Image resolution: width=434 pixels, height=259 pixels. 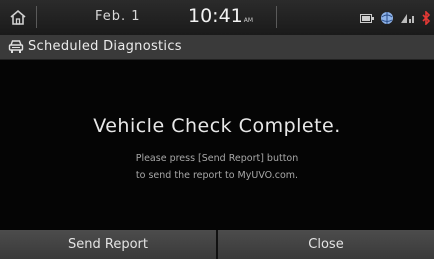 I want to click on bluetooth-icon, so click(x=426, y=18).